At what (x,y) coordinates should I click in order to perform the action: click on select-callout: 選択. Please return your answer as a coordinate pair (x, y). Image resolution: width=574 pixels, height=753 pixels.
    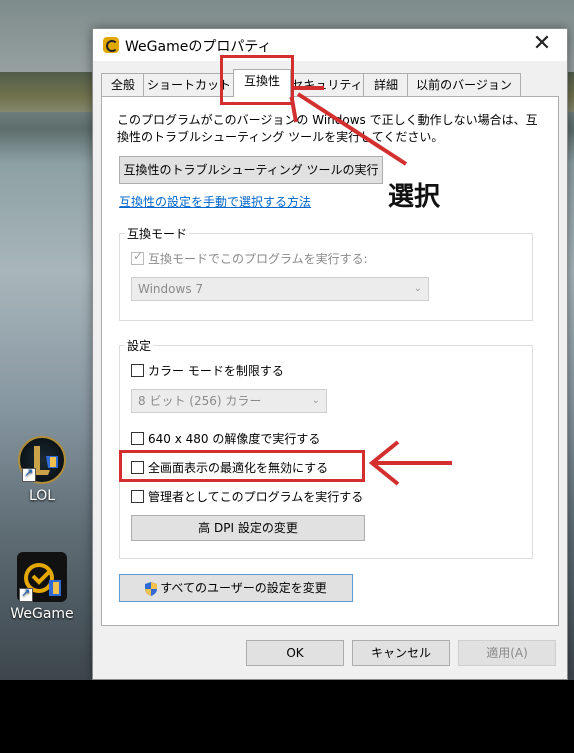
    Looking at the image, I should click on (414, 197).